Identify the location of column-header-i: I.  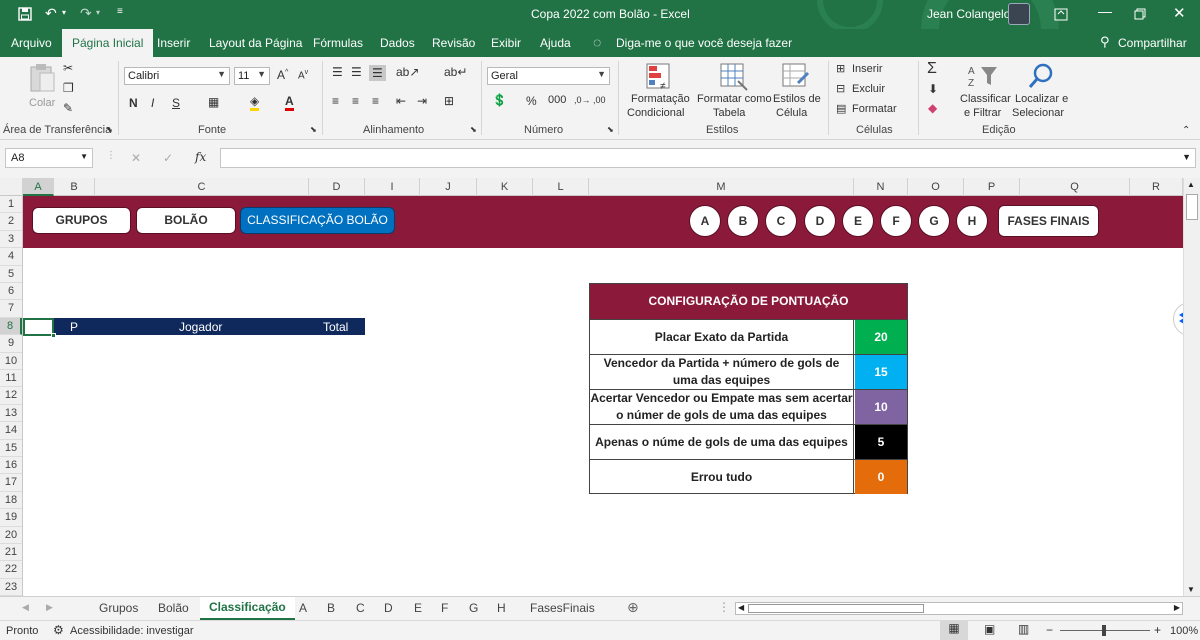
(392, 187).